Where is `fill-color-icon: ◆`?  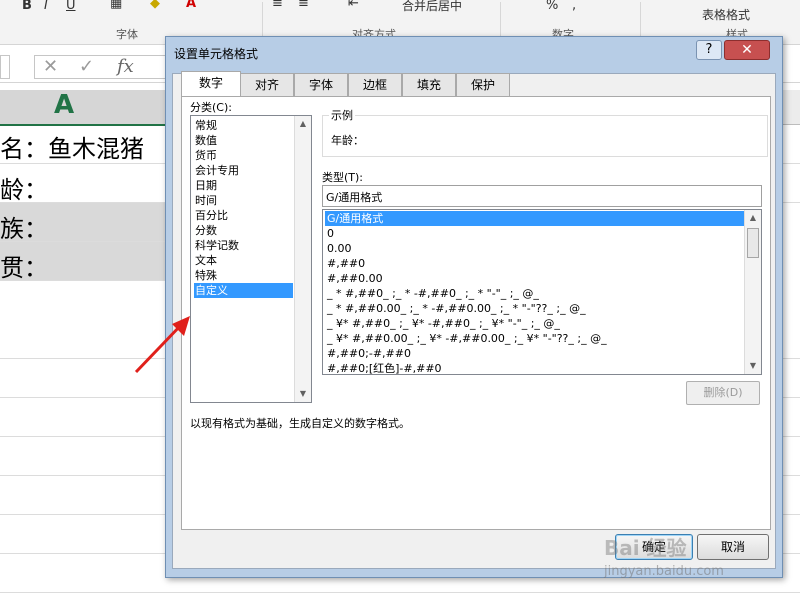
fill-color-icon: ◆ is located at coordinates (155, 5).